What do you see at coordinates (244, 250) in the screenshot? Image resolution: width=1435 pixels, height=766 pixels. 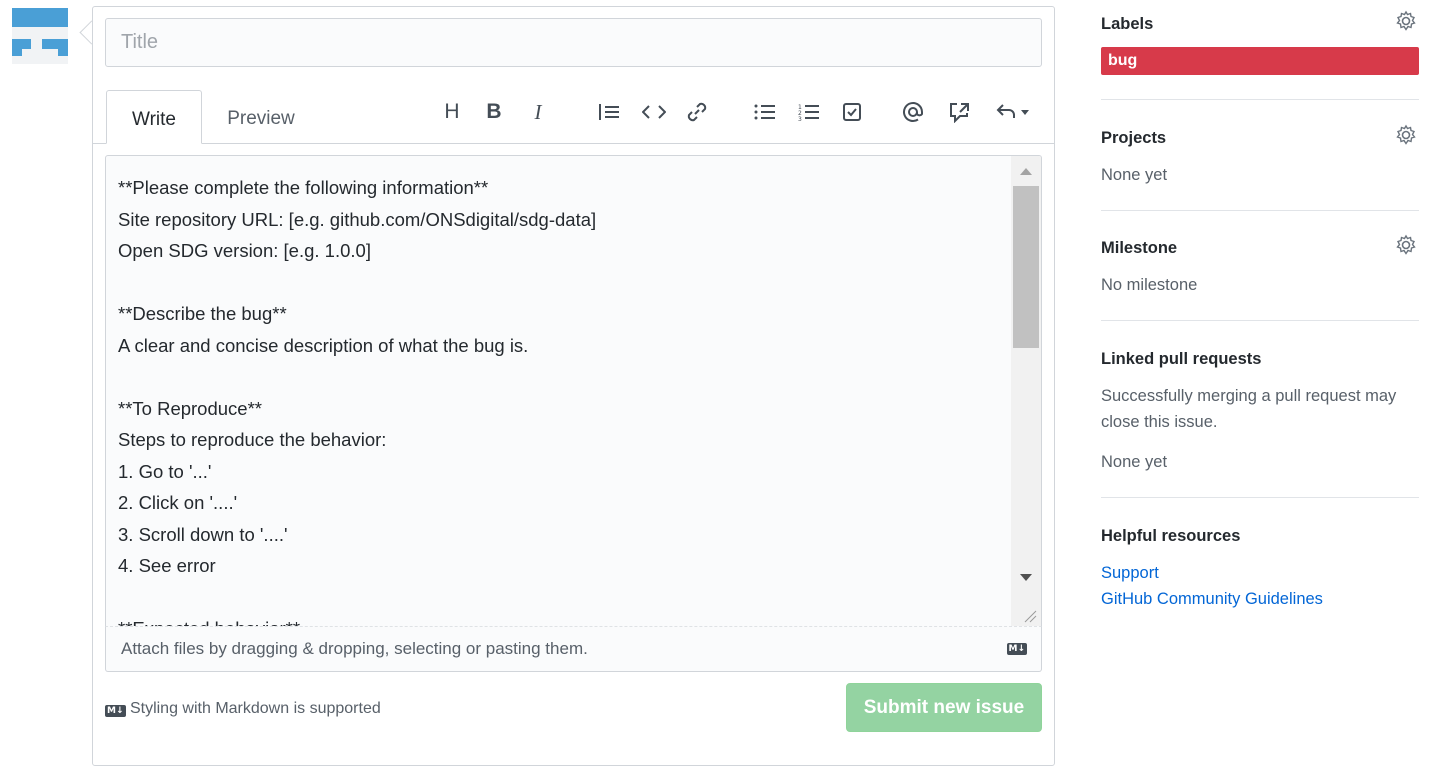 I see `editor-line: Open SDG version: [e.g. 1.0.0]` at bounding box center [244, 250].